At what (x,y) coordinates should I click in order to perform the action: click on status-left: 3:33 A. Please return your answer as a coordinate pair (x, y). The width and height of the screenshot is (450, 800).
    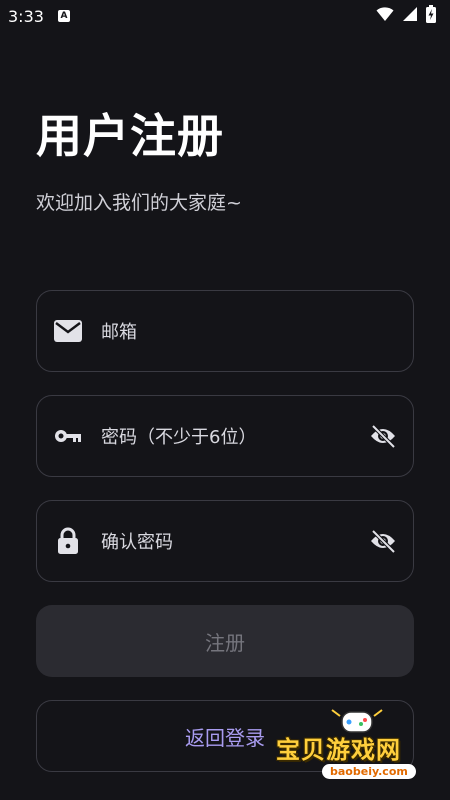
    Looking at the image, I should click on (39, 16).